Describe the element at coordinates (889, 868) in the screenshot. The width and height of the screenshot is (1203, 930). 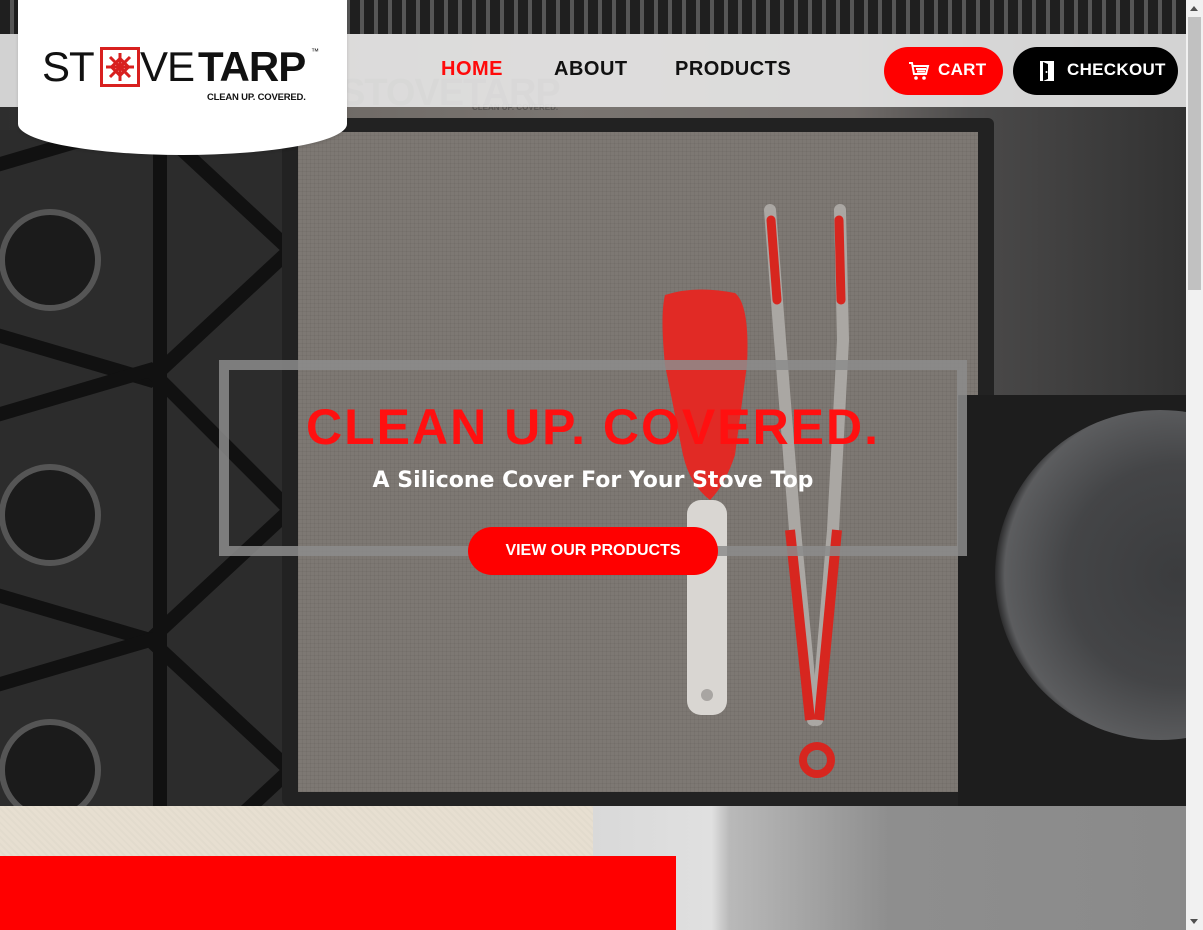
I see `lower-section-image` at that location.